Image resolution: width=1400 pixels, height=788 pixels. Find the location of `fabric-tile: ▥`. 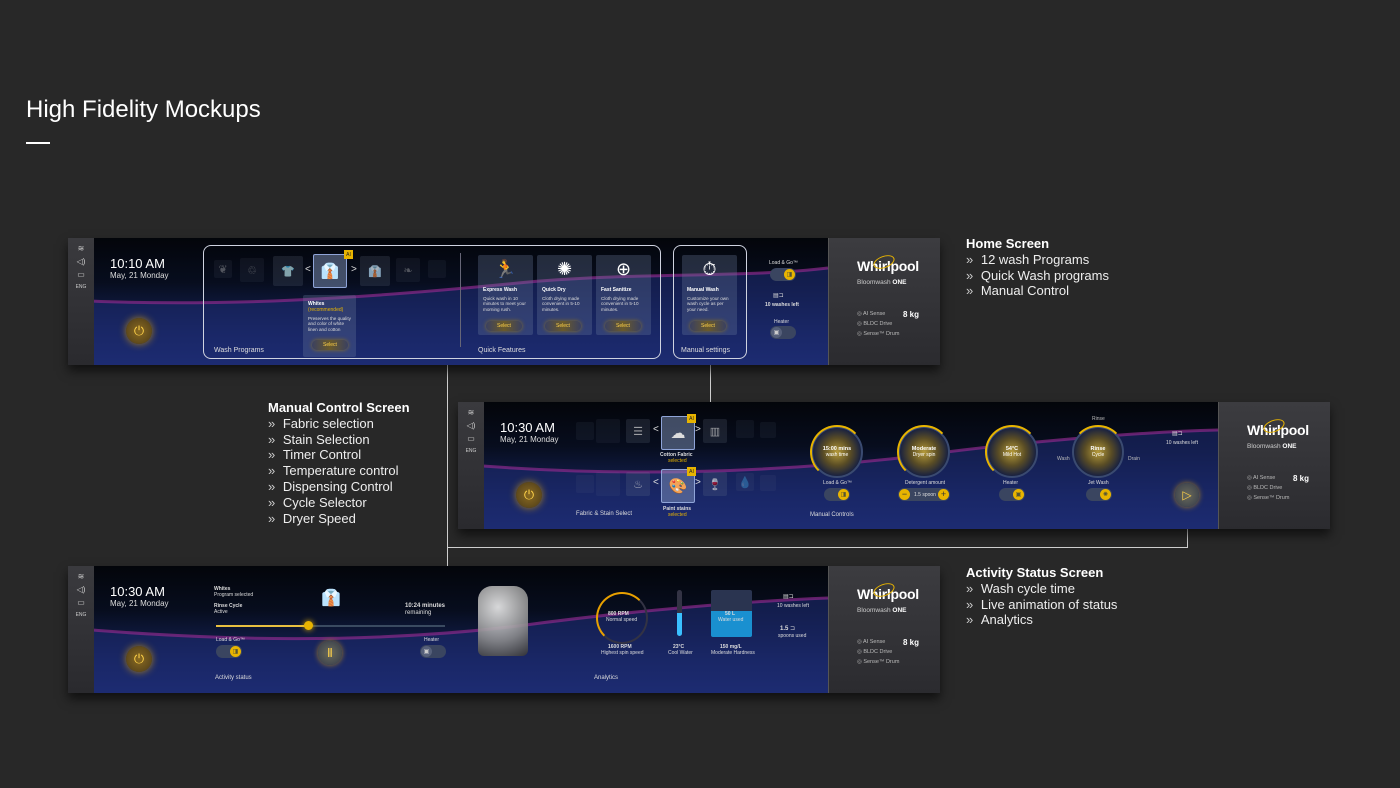

fabric-tile: ▥ is located at coordinates (715, 431).